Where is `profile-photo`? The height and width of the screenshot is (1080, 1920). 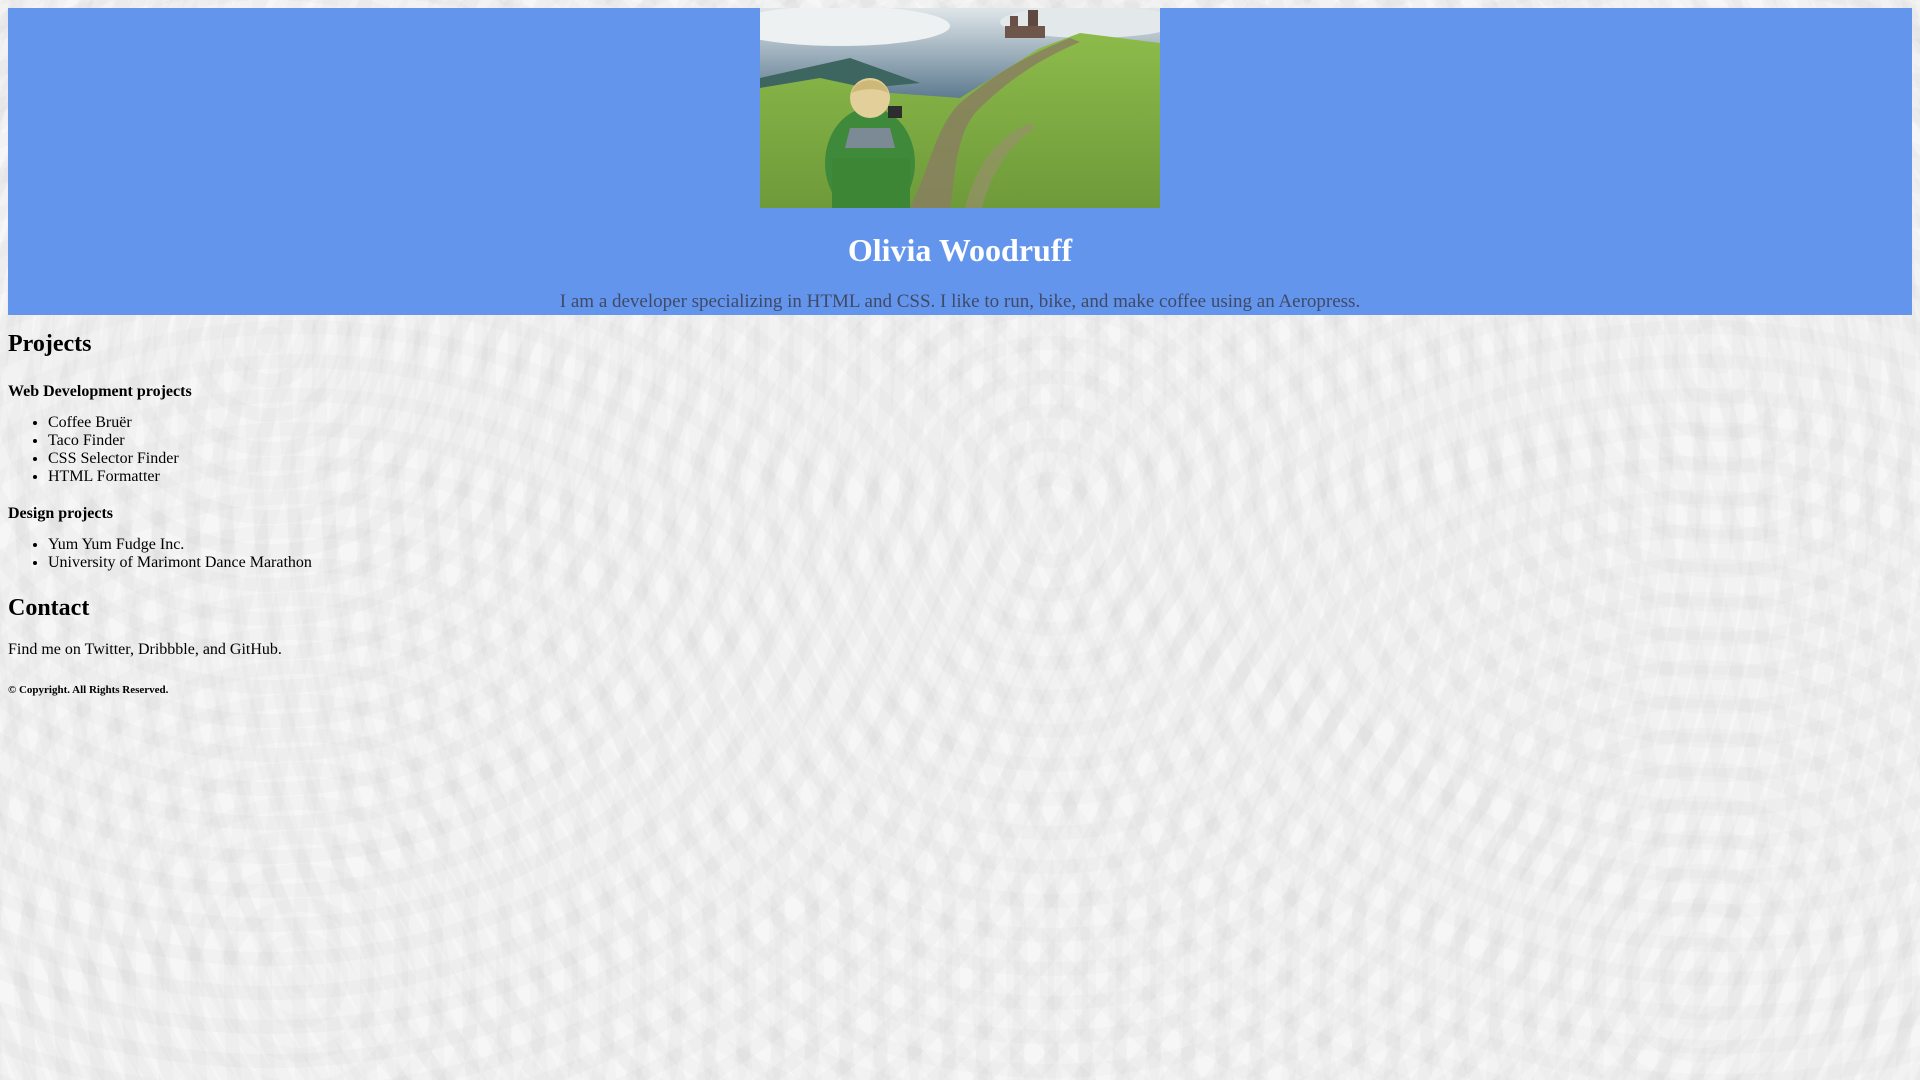
profile-photo is located at coordinates (960, 108).